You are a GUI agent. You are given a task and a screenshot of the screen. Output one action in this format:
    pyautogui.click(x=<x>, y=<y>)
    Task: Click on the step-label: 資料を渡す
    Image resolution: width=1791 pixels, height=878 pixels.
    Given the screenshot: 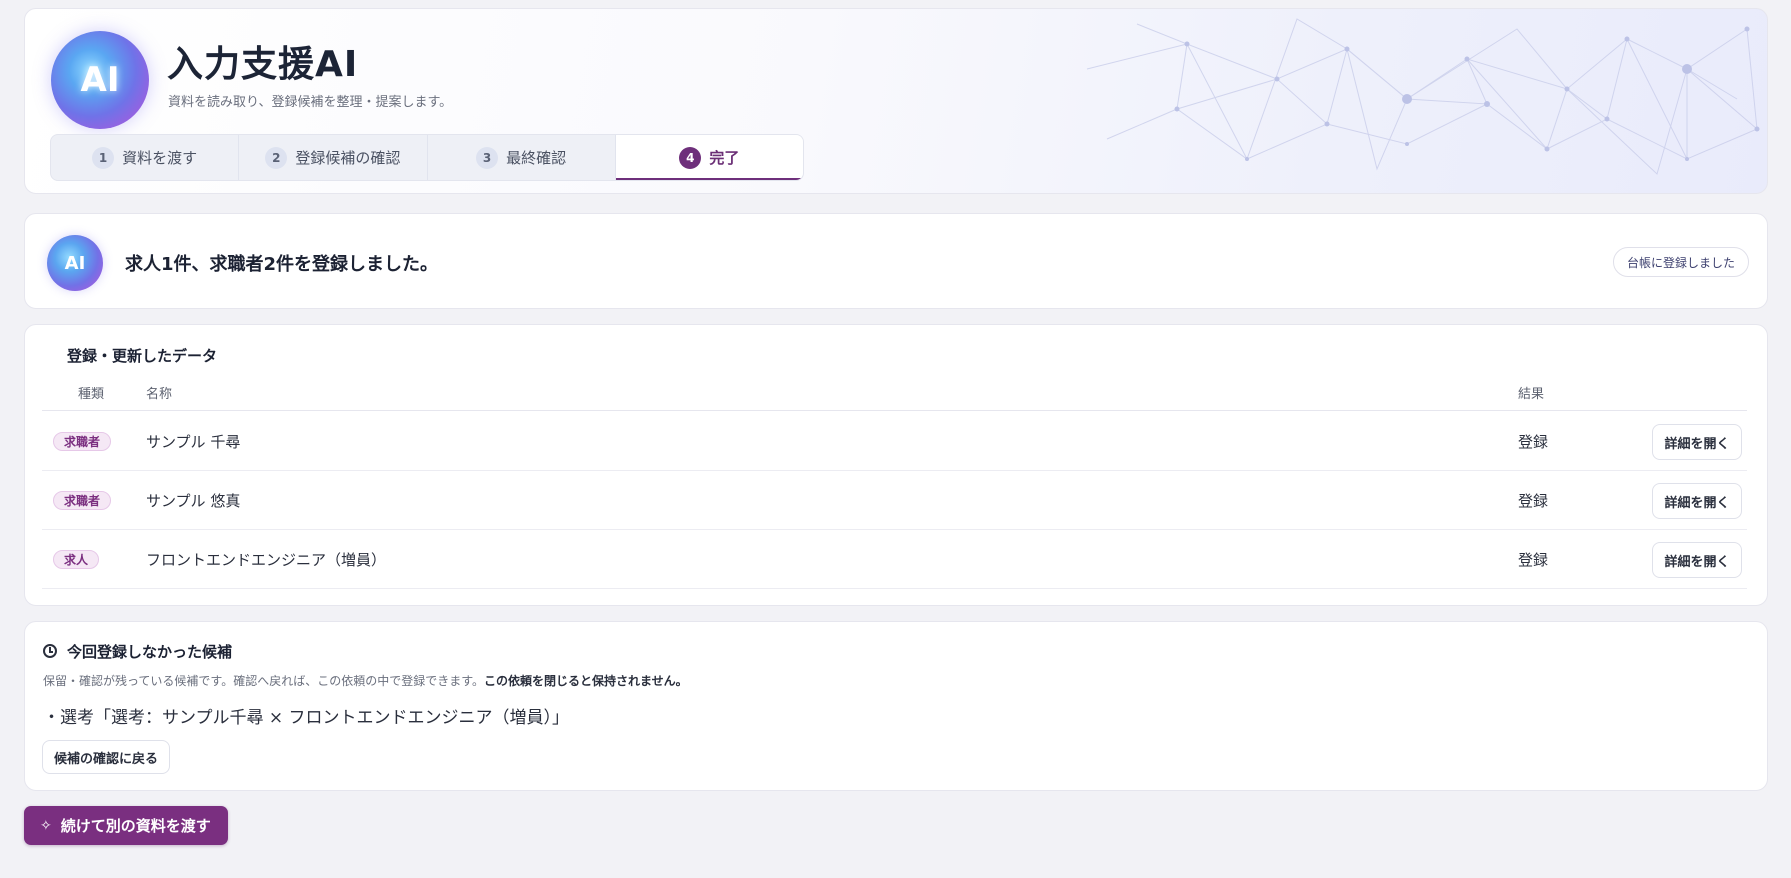 What is the action you would take?
    pyautogui.click(x=160, y=158)
    